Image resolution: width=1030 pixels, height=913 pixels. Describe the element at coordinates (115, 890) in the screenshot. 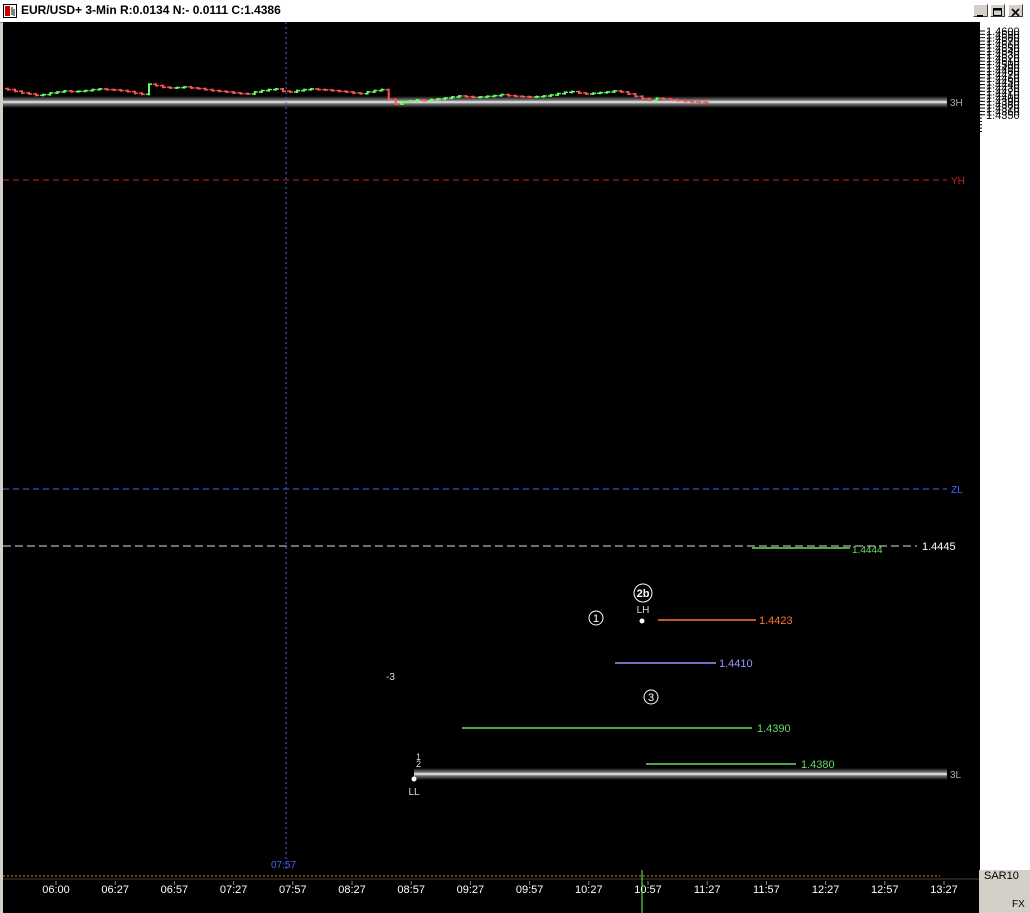

I see `time-tick-label: 06:27` at that location.